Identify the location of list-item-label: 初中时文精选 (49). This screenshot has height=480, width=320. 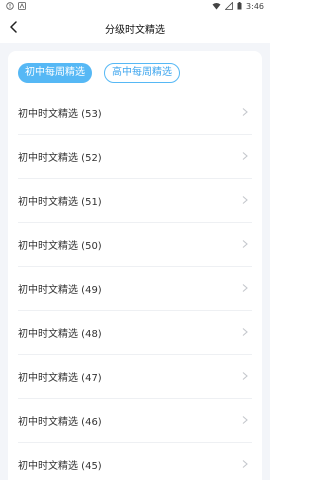
(60, 290).